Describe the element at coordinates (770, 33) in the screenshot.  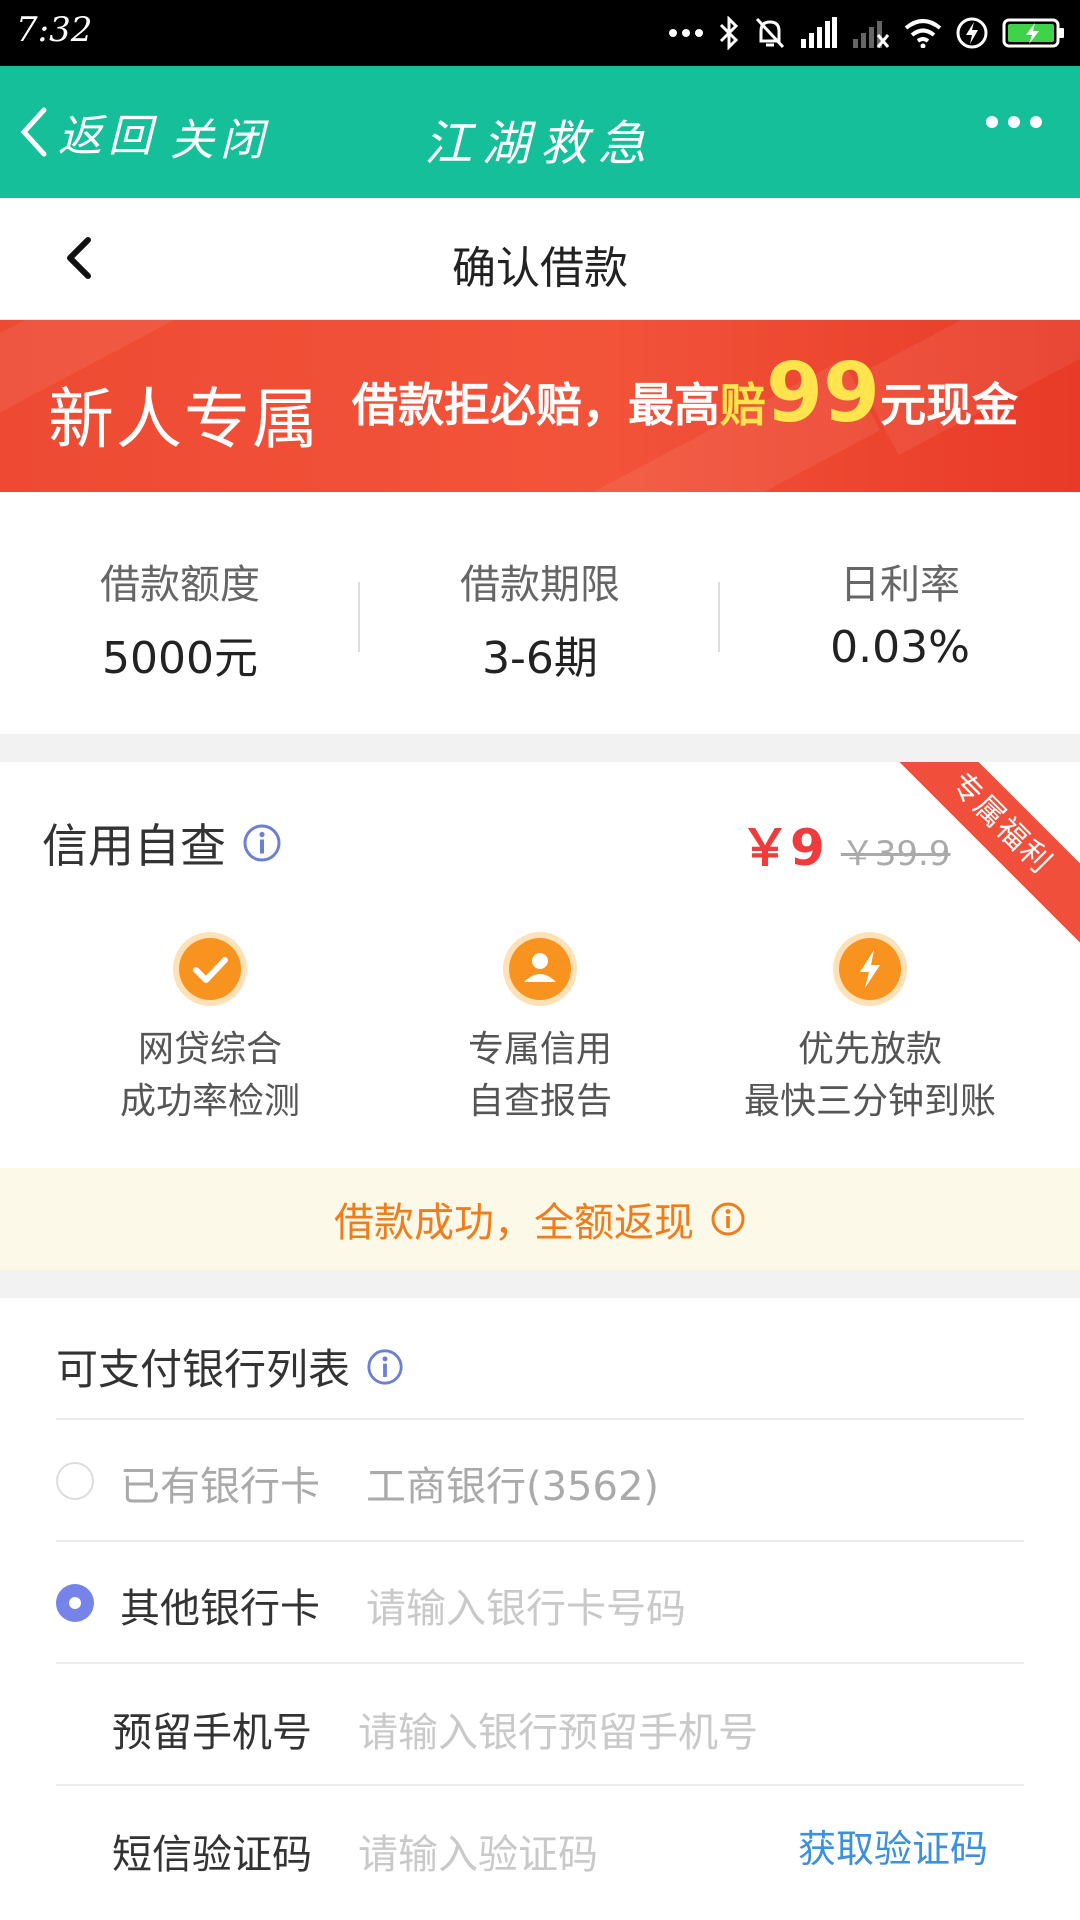
I see `mute-bell-icon` at that location.